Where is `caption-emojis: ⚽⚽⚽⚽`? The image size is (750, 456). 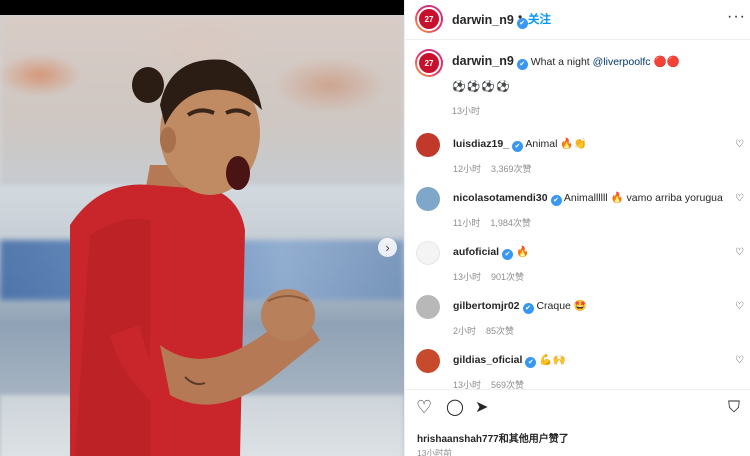
caption-emojis: ⚽⚽⚽⚽ is located at coordinates (481, 87).